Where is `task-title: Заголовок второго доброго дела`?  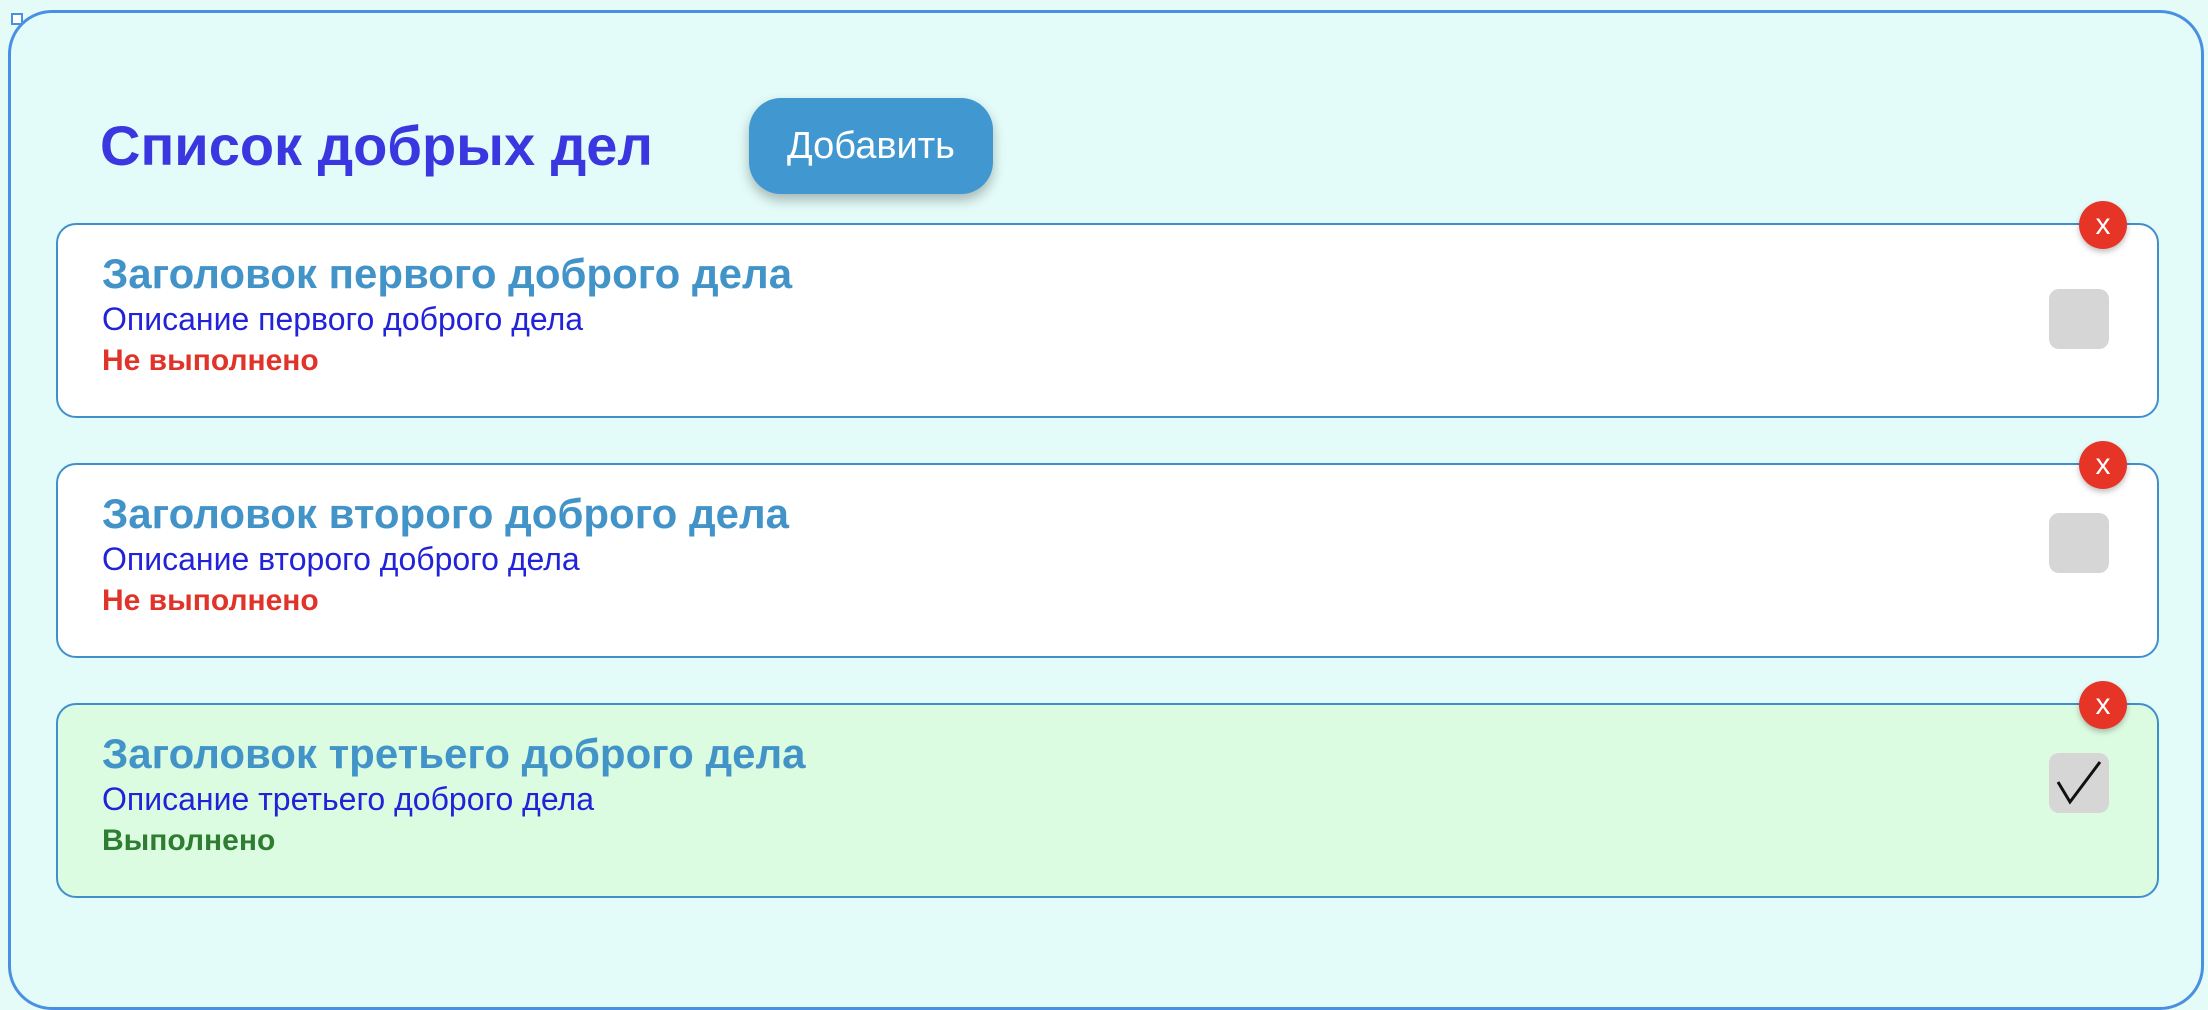 task-title: Заголовок второго доброго дела is located at coordinates (446, 513).